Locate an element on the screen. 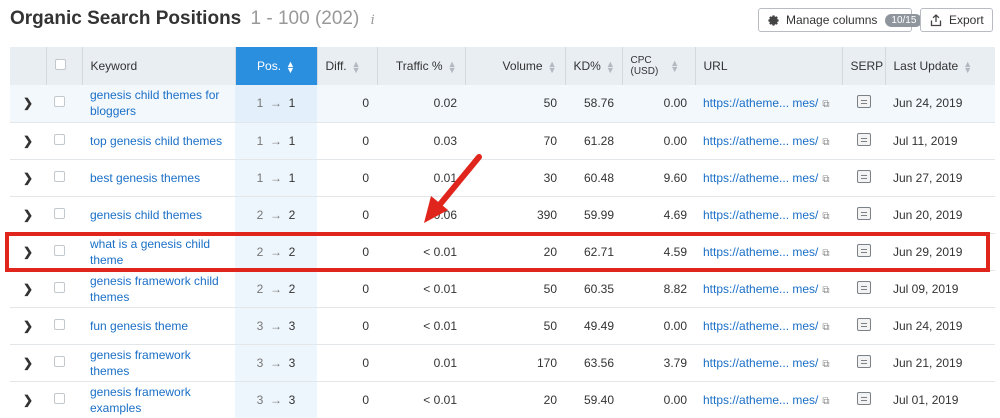  result-range: 1 - 100 (202) is located at coordinates (305, 18).